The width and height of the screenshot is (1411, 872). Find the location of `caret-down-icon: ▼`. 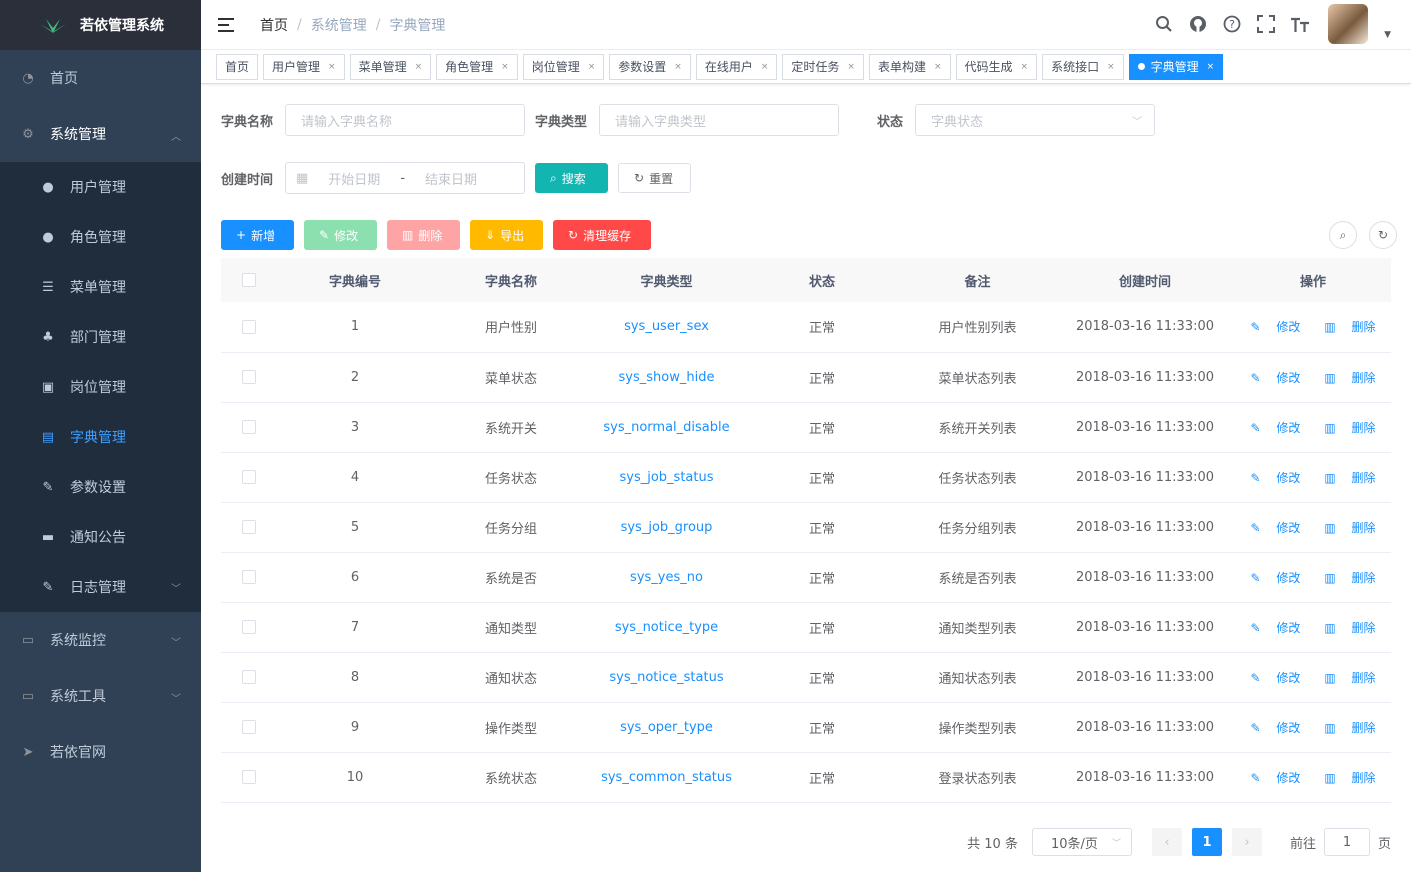

caret-down-icon: ▼ is located at coordinates (1387, 35).